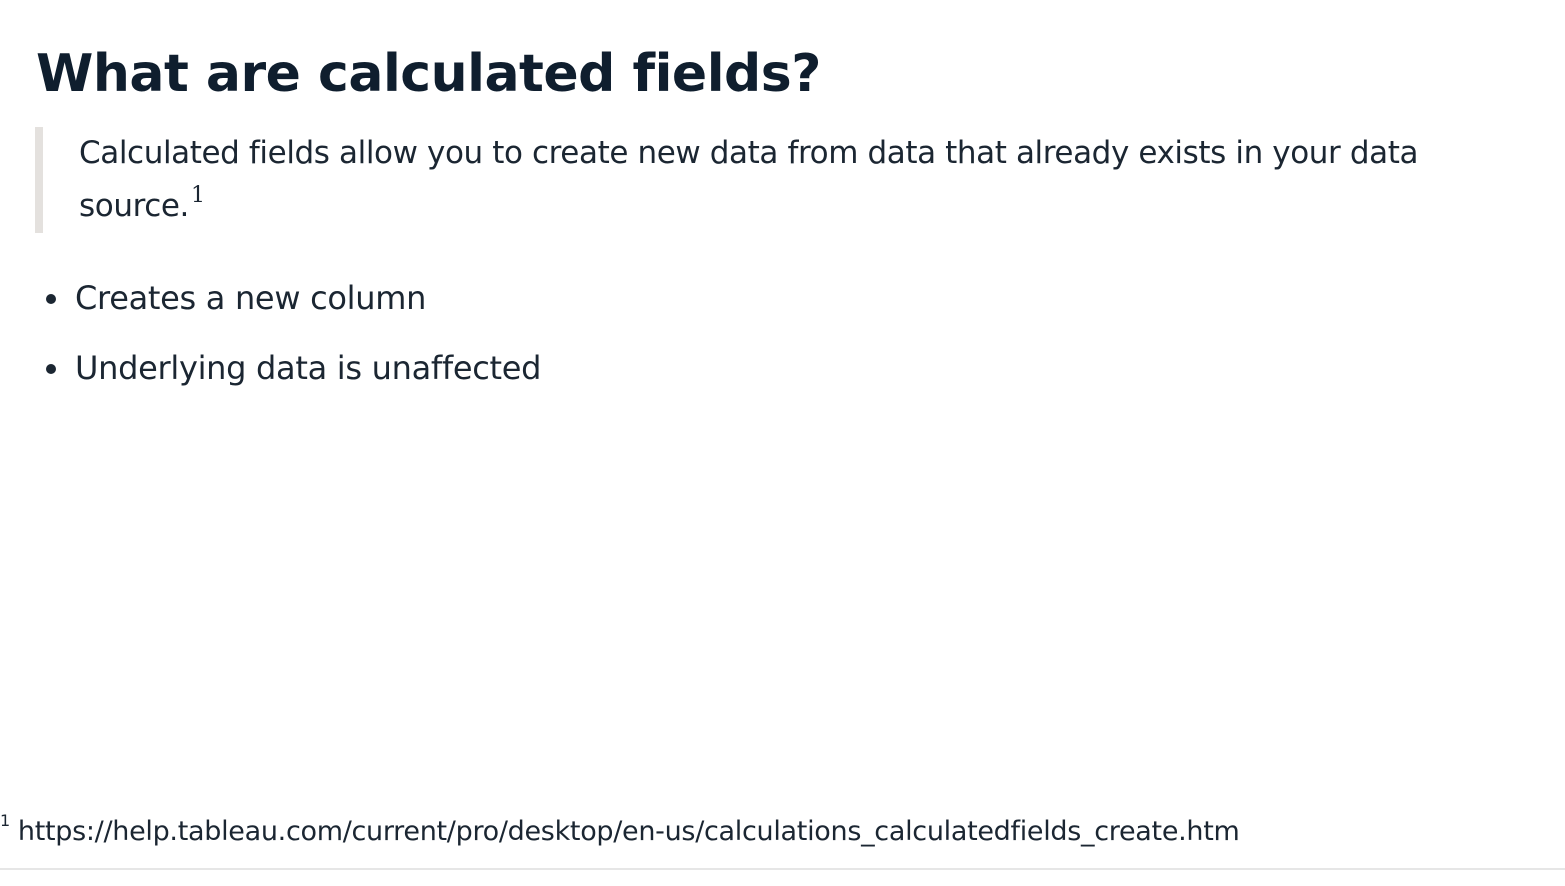 Image resolution: width=1565 pixels, height=886 pixels. What do you see at coordinates (308, 368) in the screenshot?
I see `list-item-text: Underlying data is unaffected` at bounding box center [308, 368].